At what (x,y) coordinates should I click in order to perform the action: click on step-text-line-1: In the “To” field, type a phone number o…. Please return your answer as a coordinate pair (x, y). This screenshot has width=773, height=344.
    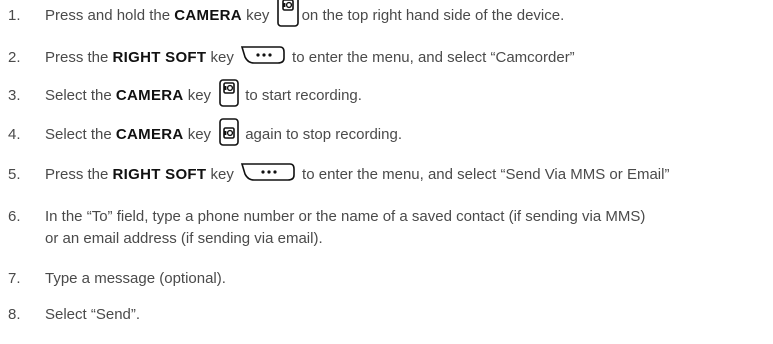
    Looking at the image, I should click on (345, 216).